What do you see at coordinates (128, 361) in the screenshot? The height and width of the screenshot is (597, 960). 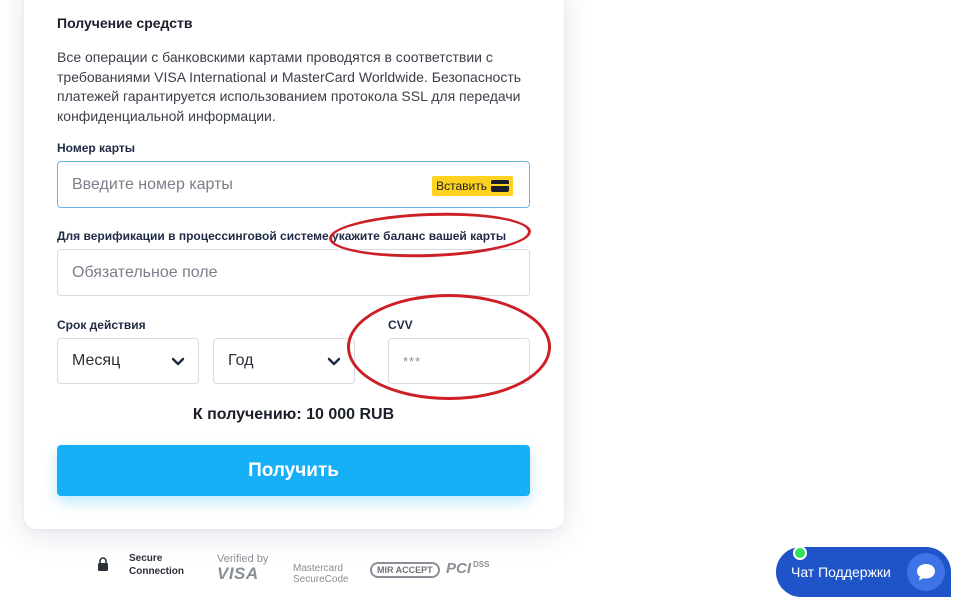 I see `month-select: Месяц` at bounding box center [128, 361].